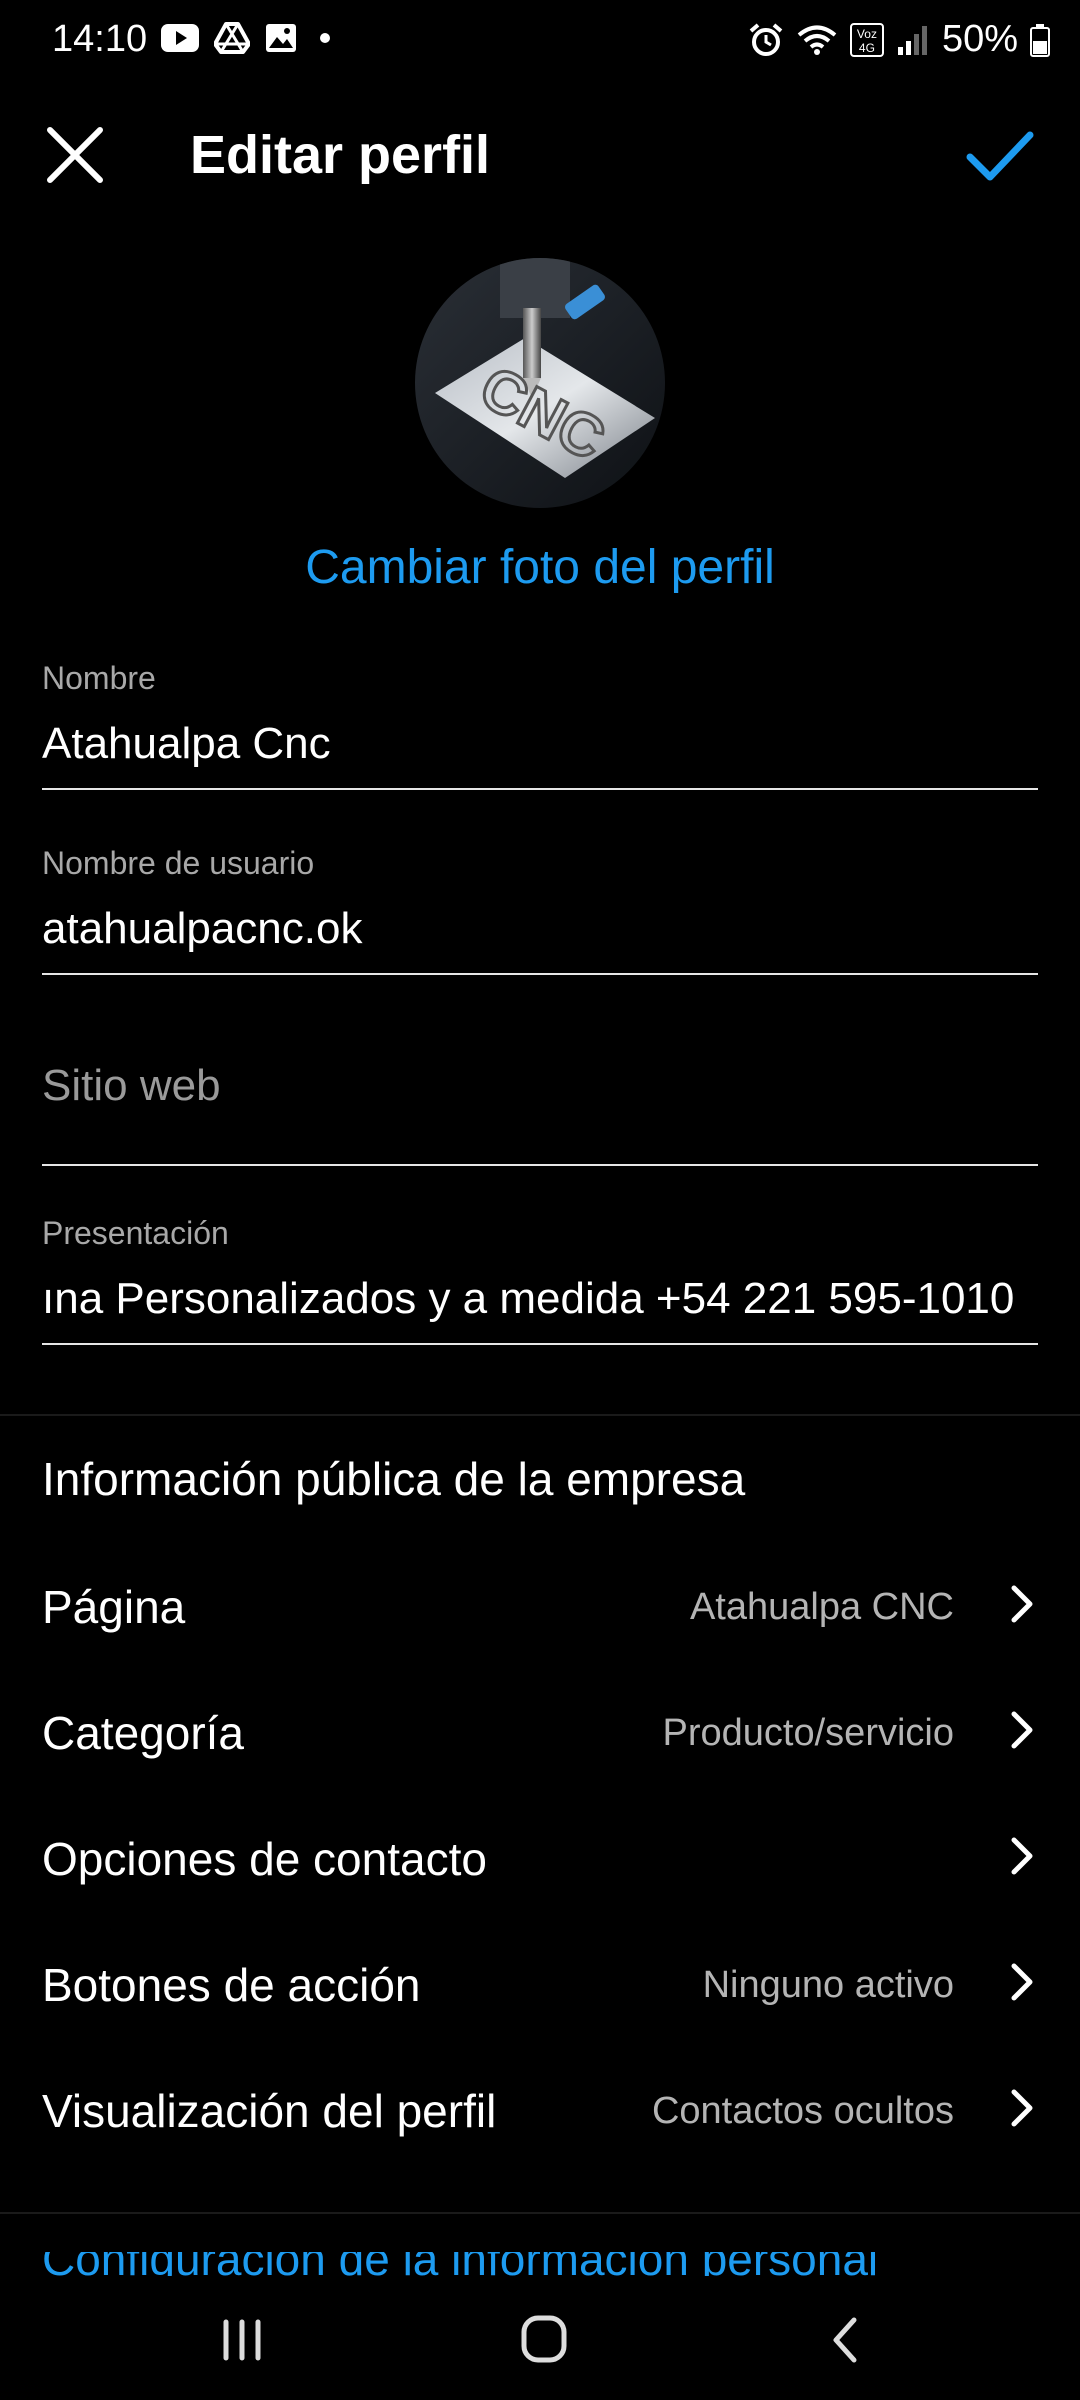  I want to click on personal-info-link: Configuración de la información personal, so click(542, 2264).